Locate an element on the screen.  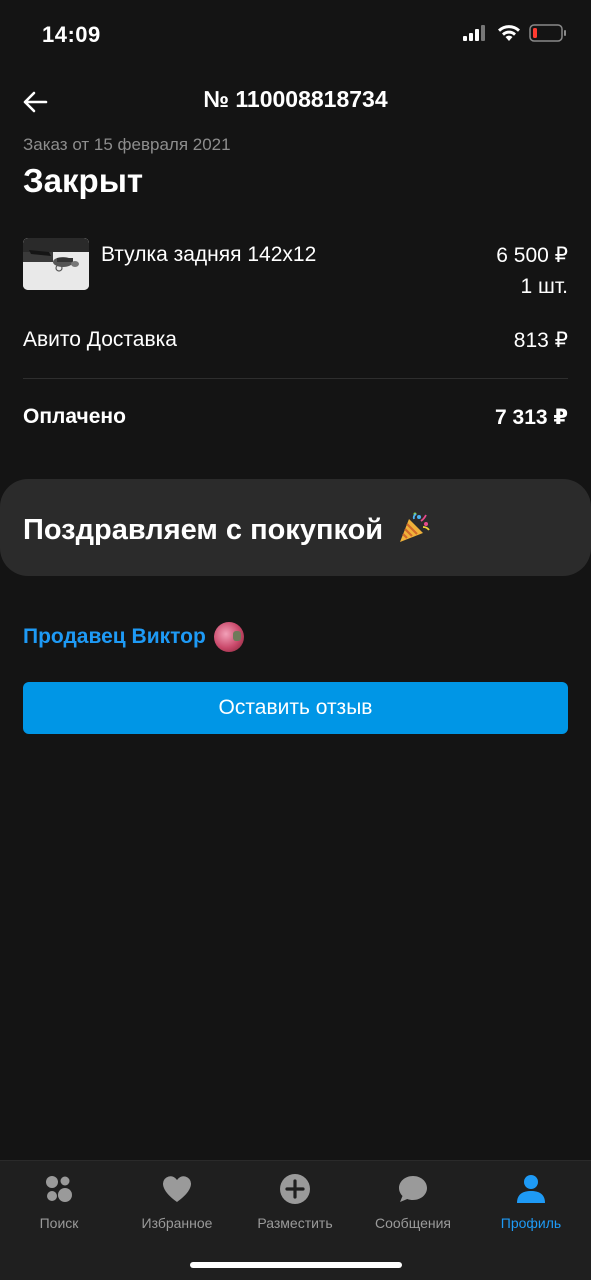
order-status: Закрыт is located at coordinates (83, 180).